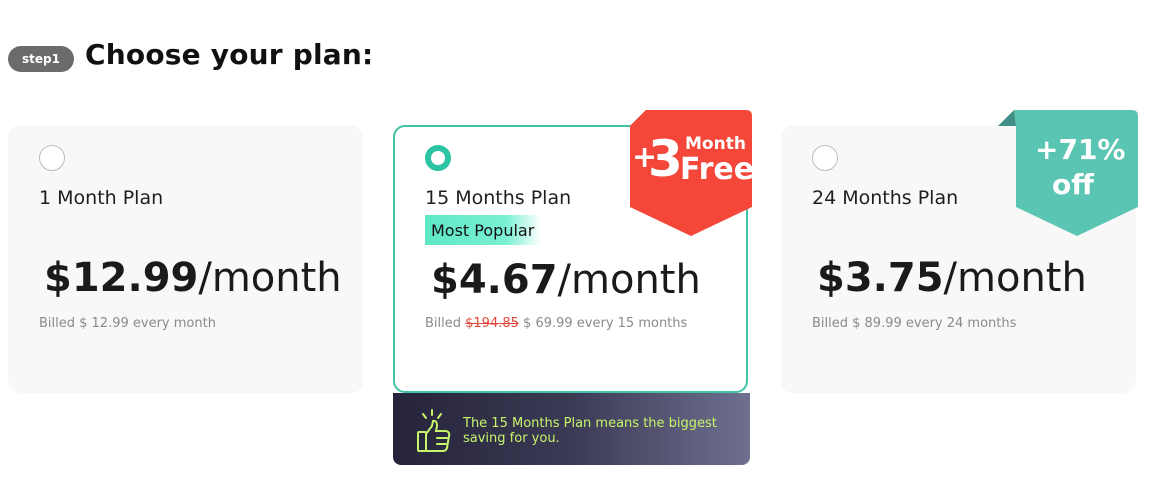 This screenshot has width=1161, height=500. Describe the element at coordinates (41, 59) in the screenshot. I see `step-badge: step1` at that location.